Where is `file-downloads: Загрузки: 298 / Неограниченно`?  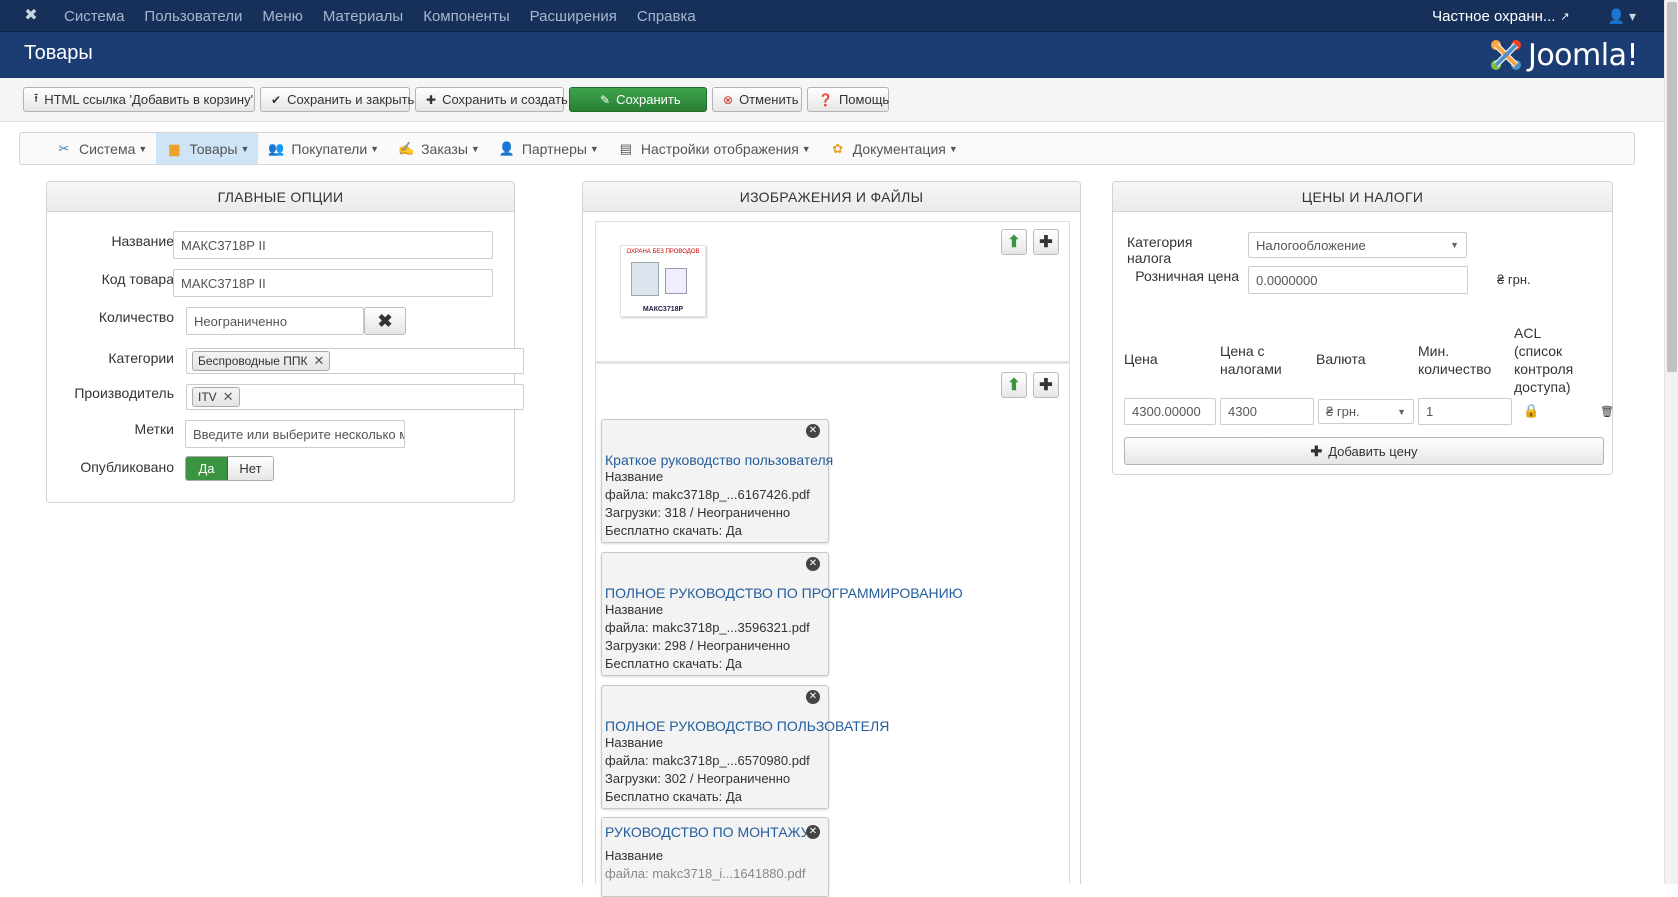
file-downloads: Загрузки: 298 / Неограниченно is located at coordinates (698, 645).